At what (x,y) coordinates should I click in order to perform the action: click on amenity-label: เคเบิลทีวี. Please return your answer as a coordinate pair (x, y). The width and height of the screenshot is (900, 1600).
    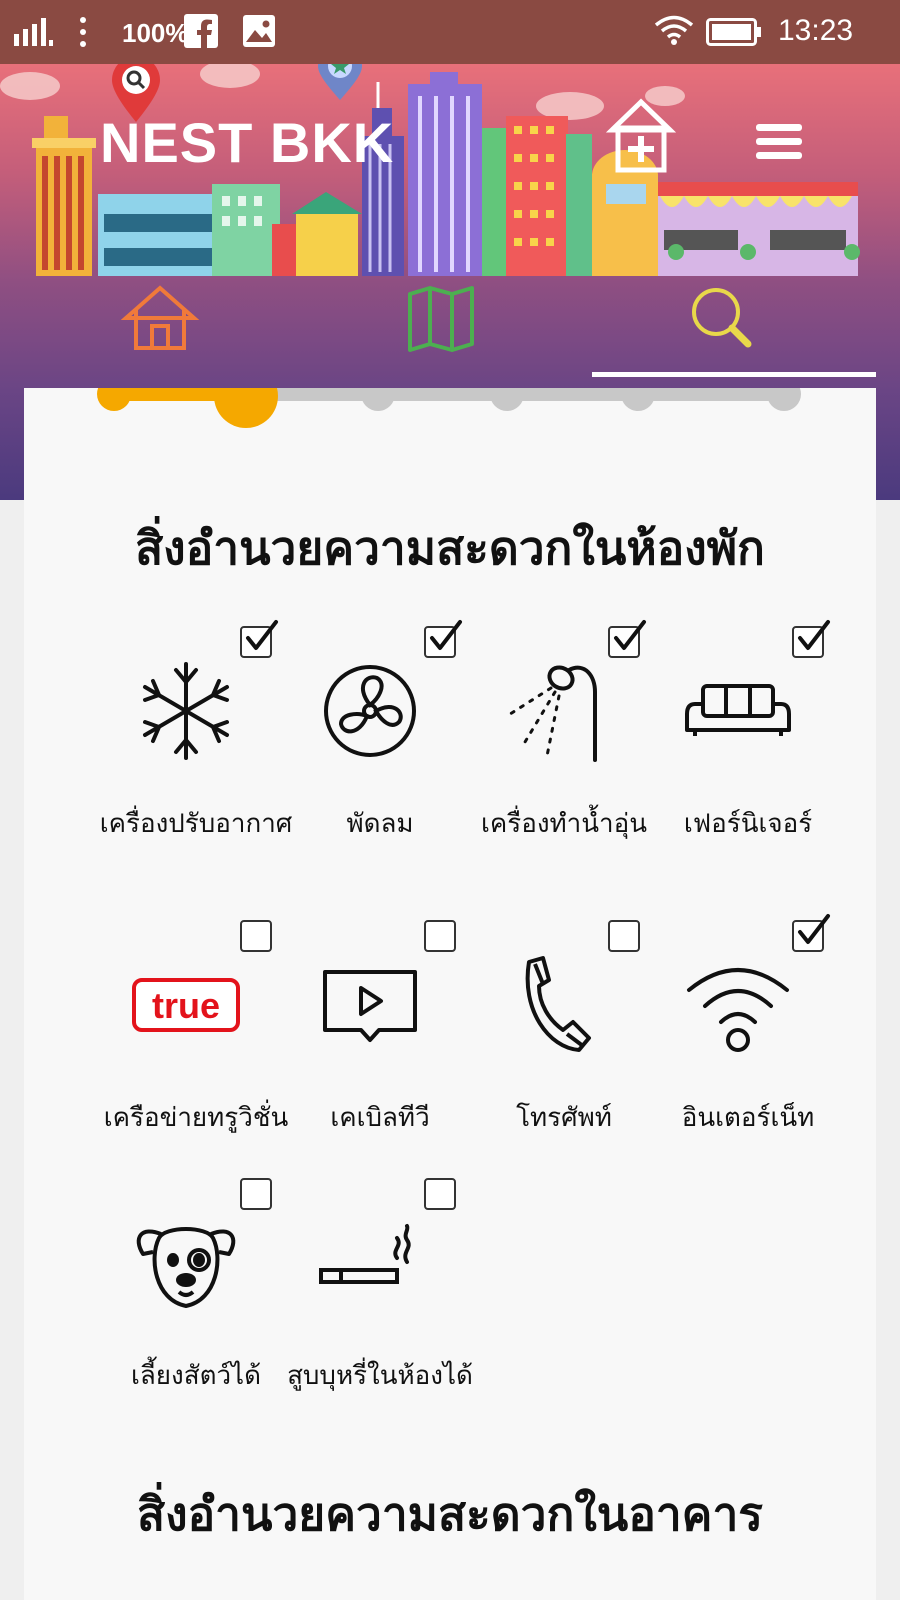
    Looking at the image, I should click on (380, 1118).